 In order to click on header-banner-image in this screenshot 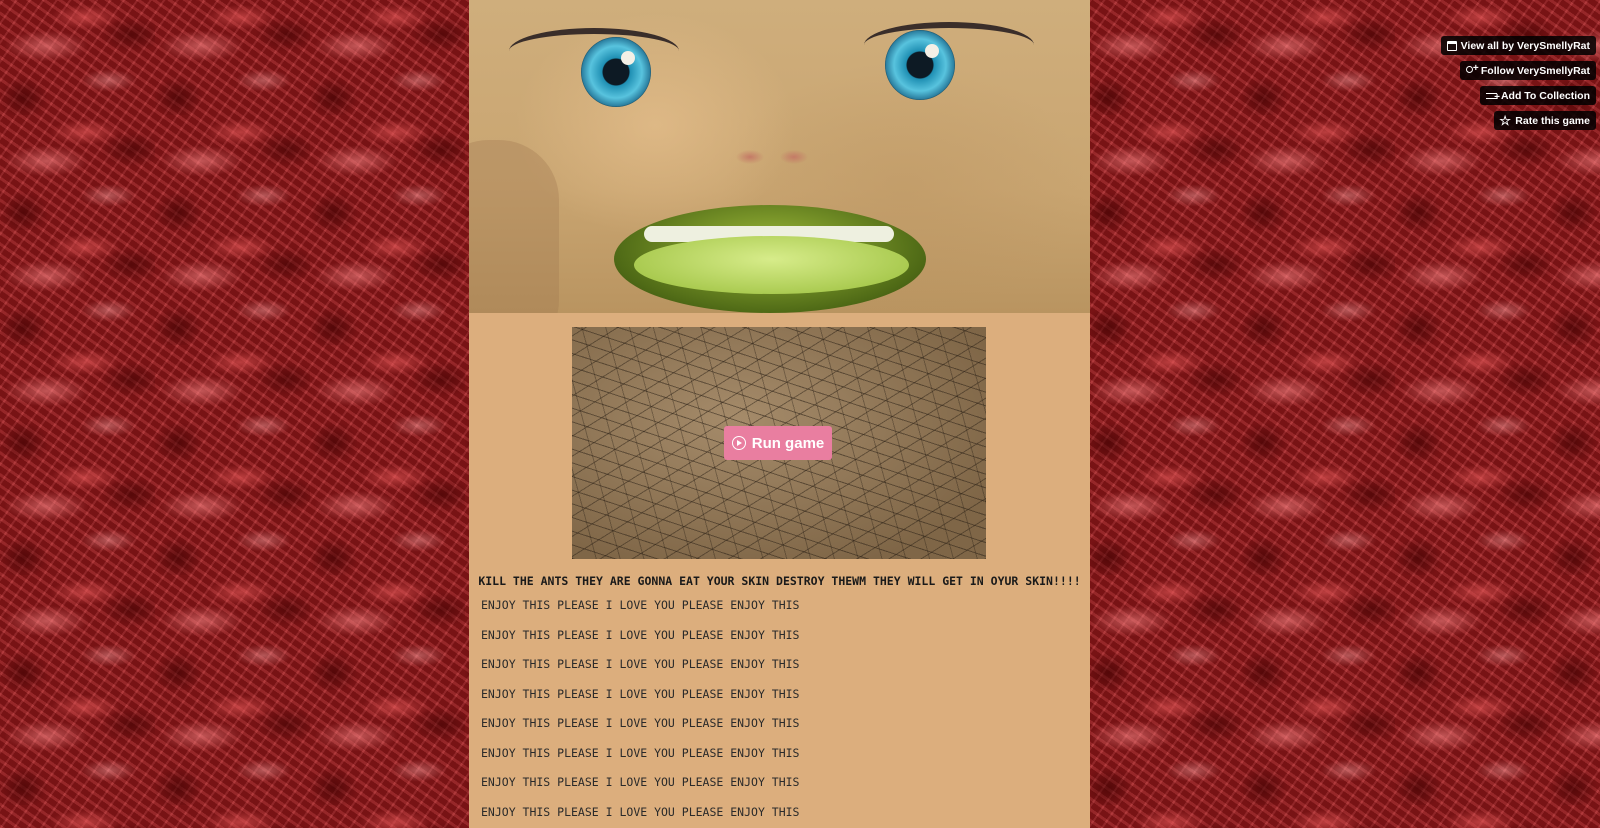, I will do `click(779, 156)`.